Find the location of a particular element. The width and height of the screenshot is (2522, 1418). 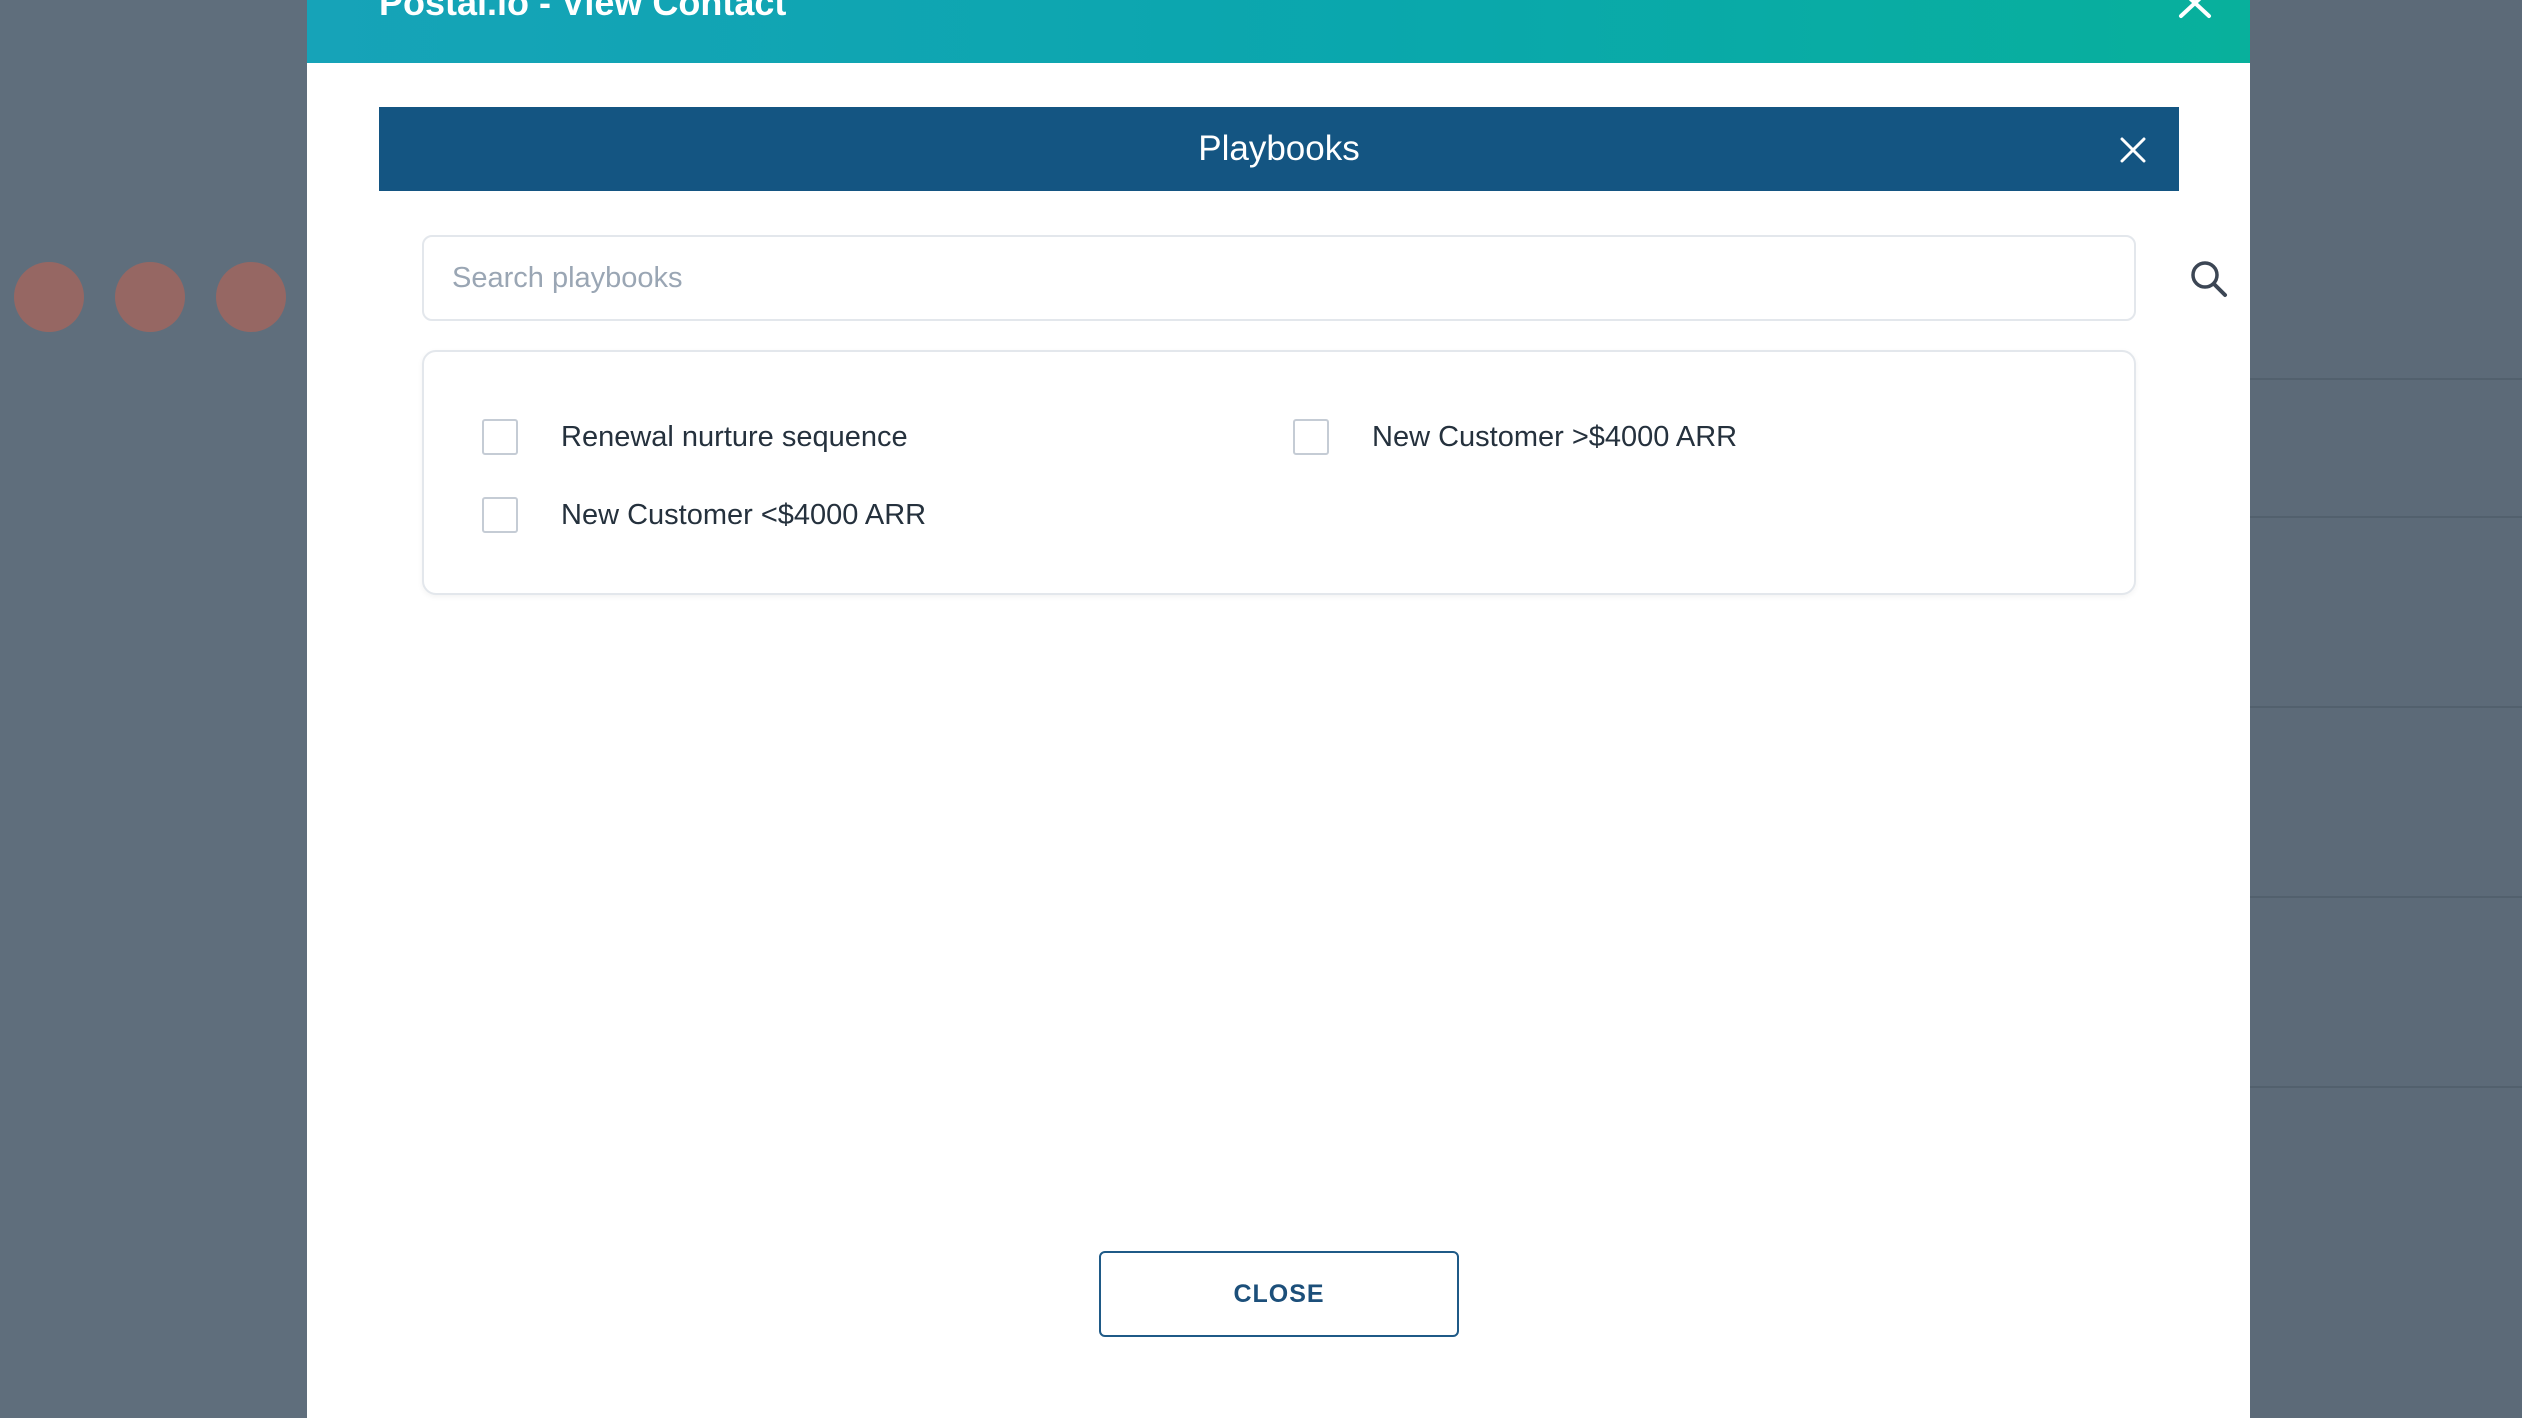

view-contact-title: Postal.io - View Contact is located at coordinates (583, 11).